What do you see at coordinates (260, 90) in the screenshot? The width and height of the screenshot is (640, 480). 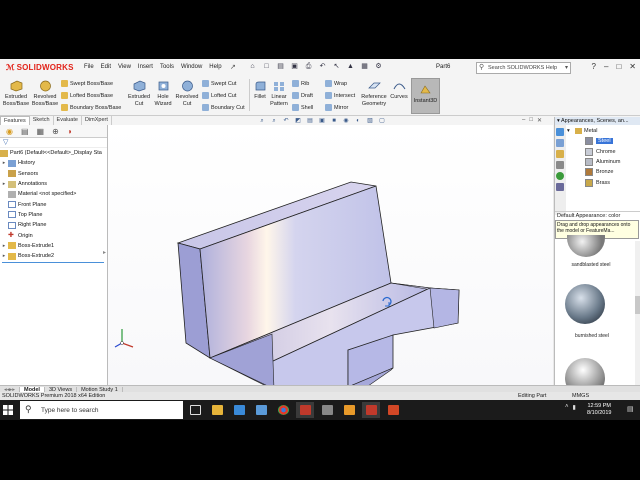 I see `fillet-button: Fillet` at bounding box center [260, 90].